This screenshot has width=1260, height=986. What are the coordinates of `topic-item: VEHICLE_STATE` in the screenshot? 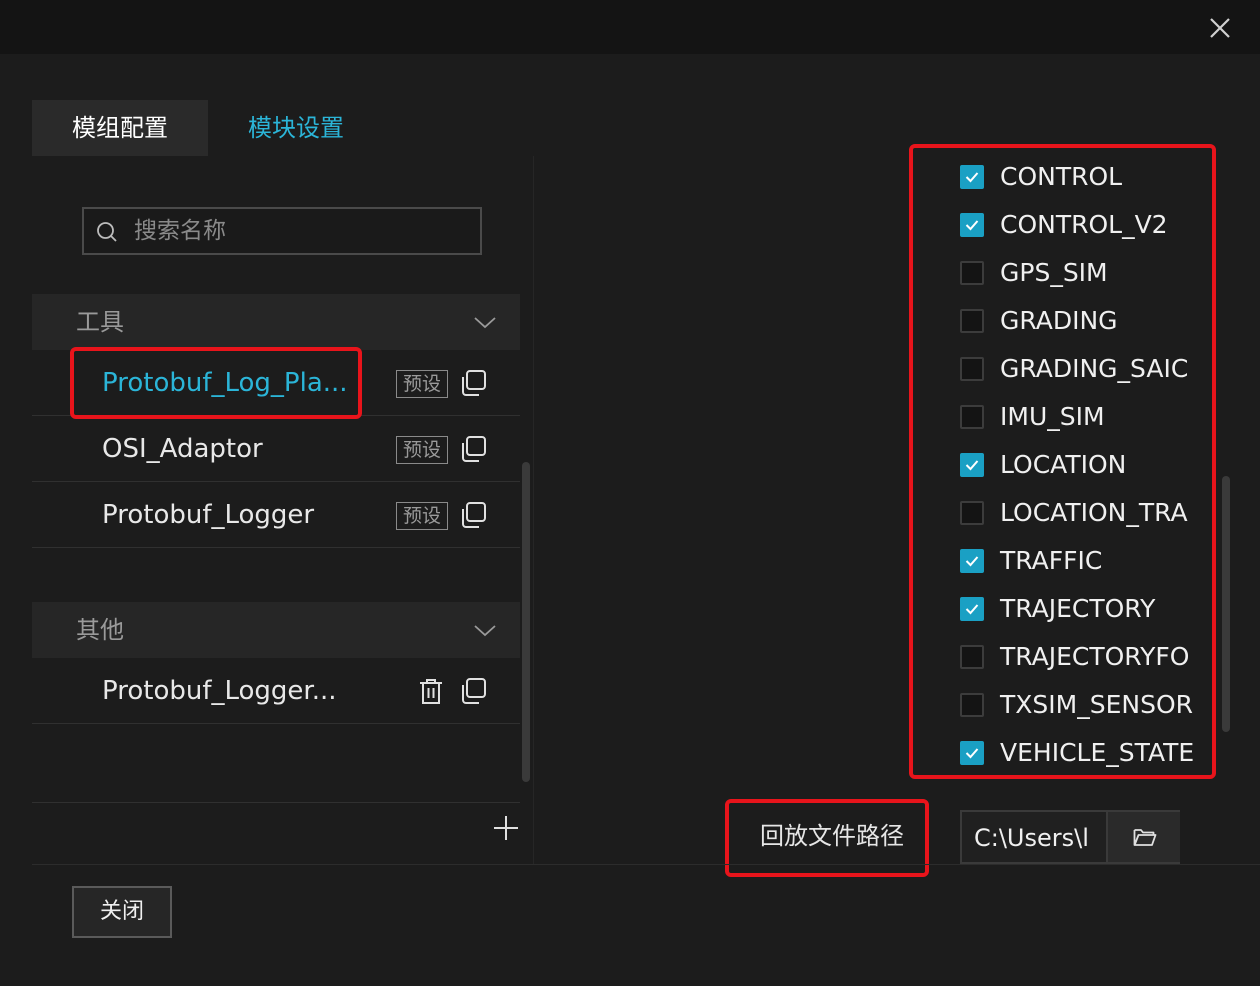 It's located at (1080, 751).